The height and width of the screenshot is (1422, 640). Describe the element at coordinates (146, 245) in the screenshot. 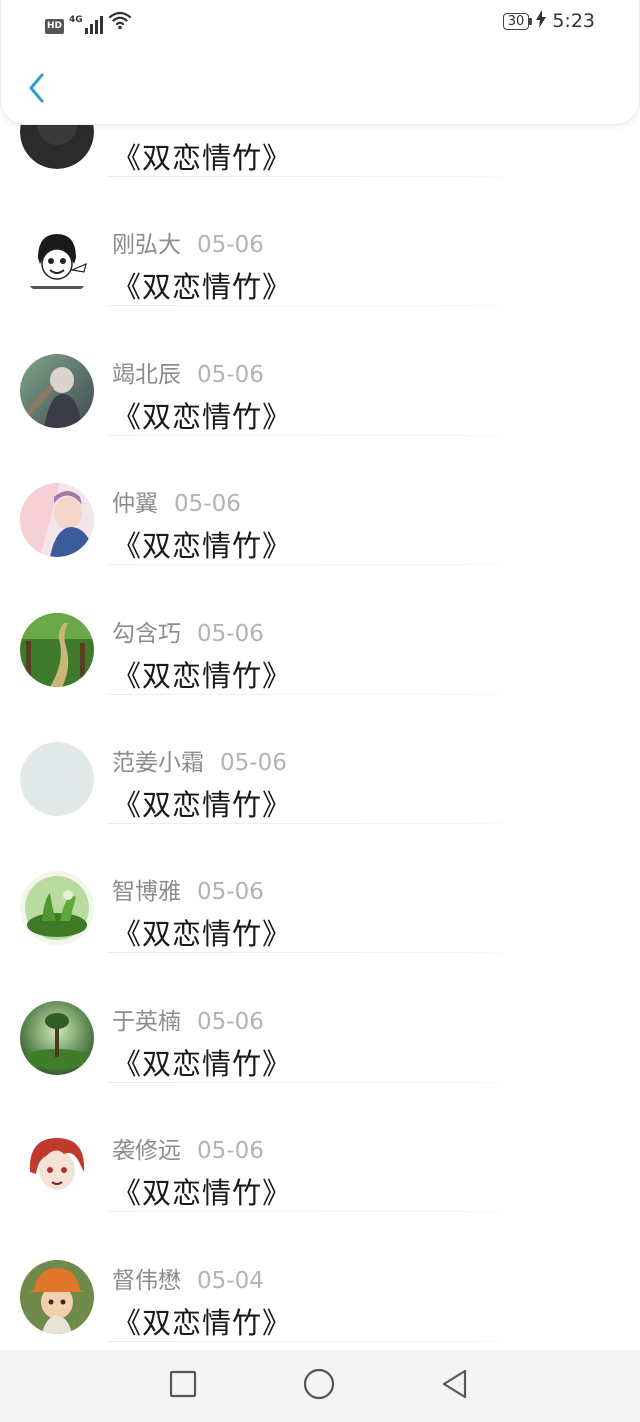

I see `user-name: 刚弘大` at that location.